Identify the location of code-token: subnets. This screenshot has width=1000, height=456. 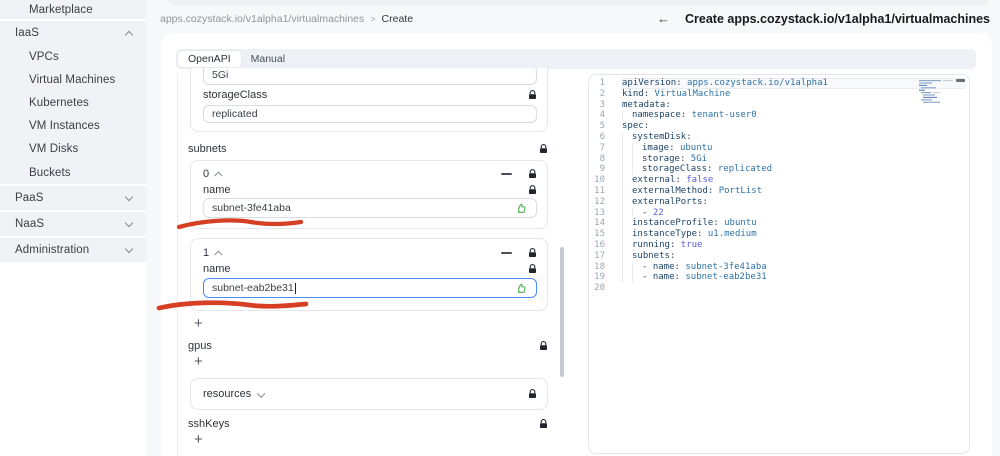
(651, 255).